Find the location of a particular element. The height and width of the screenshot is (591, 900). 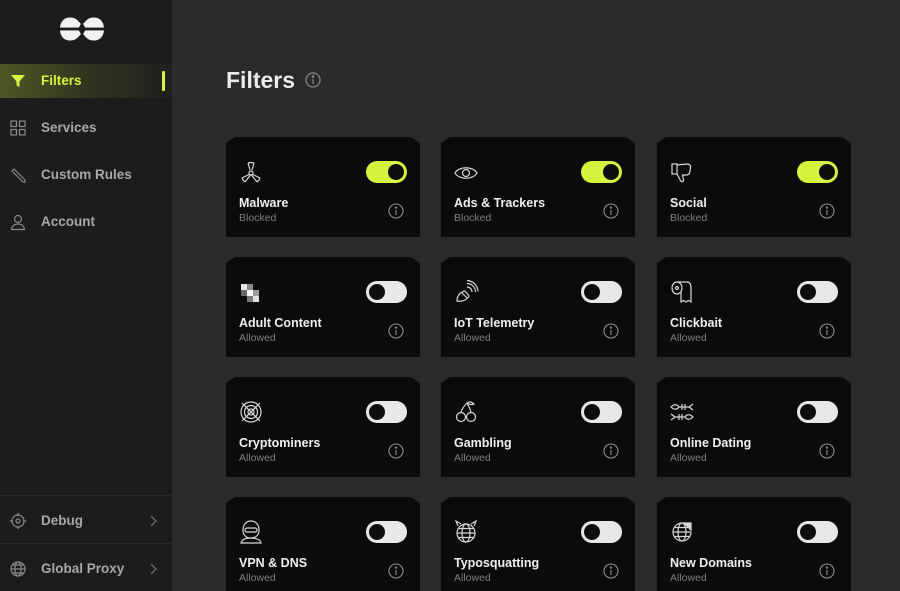

filter-card-iot-telemetry: IoT Telemetry Allowed is located at coordinates (538, 307).